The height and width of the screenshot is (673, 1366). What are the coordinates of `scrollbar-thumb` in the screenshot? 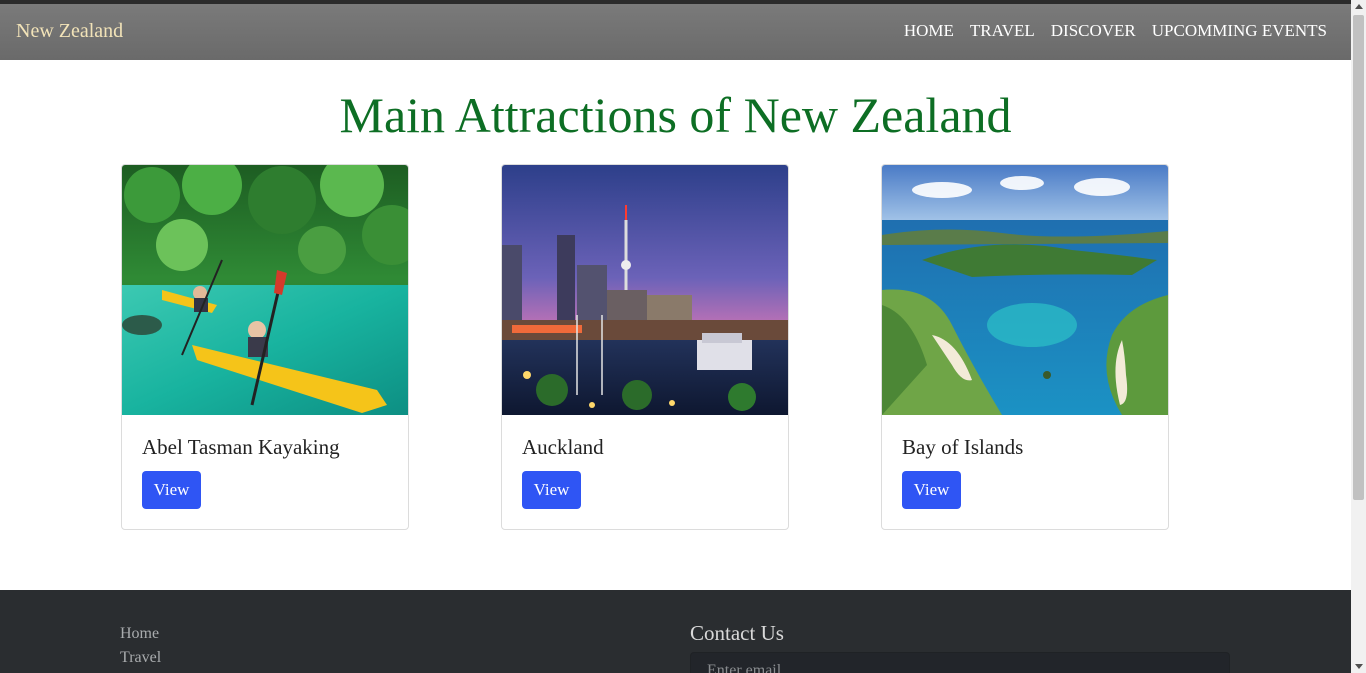 It's located at (1358, 257).